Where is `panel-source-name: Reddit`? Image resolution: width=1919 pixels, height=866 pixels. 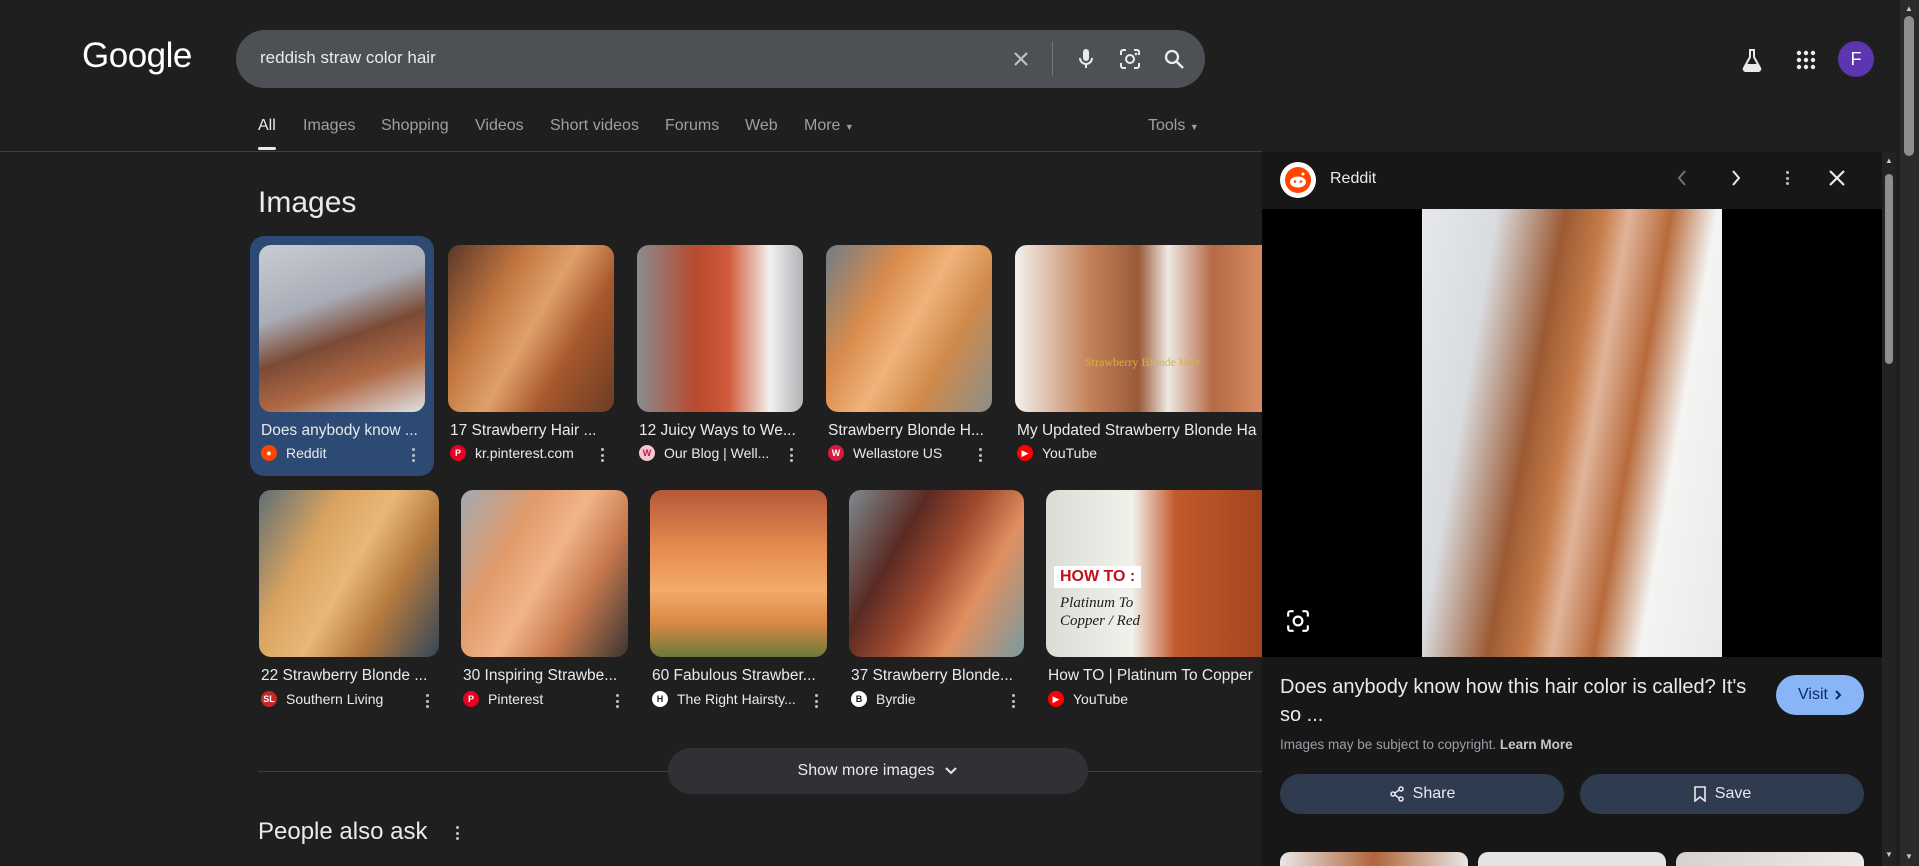 panel-source-name: Reddit is located at coordinates (1353, 179).